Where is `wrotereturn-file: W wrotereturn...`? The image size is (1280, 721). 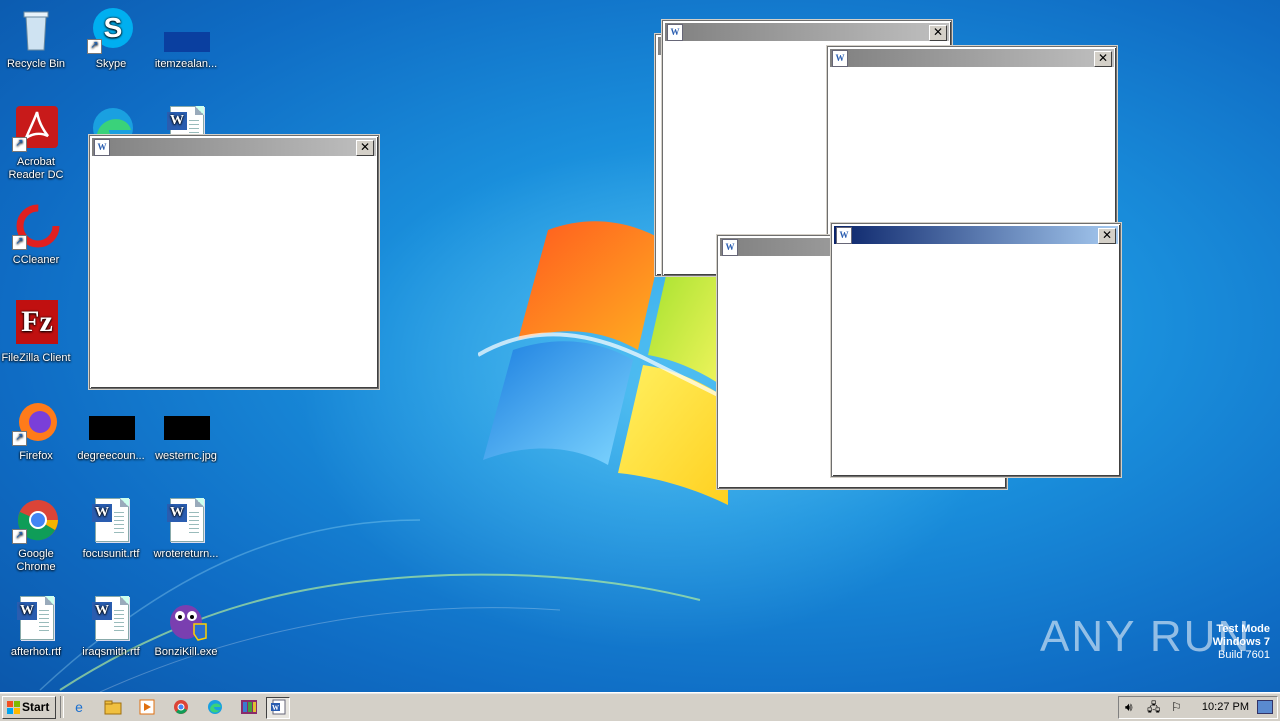
wrotereturn-file: W wrotereturn... is located at coordinates (186, 528).